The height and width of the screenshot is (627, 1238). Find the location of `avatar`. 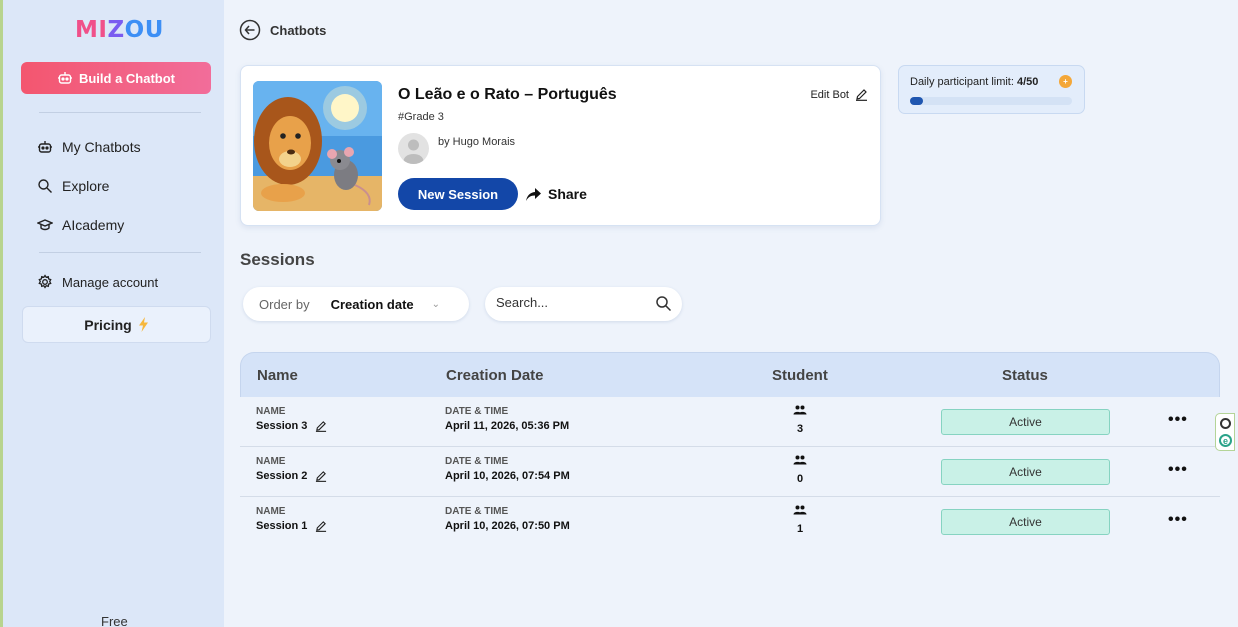

avatar is located at coordinates (413, 148).